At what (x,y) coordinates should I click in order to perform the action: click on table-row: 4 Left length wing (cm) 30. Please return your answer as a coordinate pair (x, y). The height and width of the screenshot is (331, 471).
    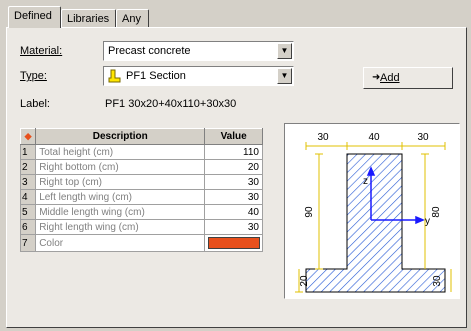
    Looking at the image, I should click on (141, 197).